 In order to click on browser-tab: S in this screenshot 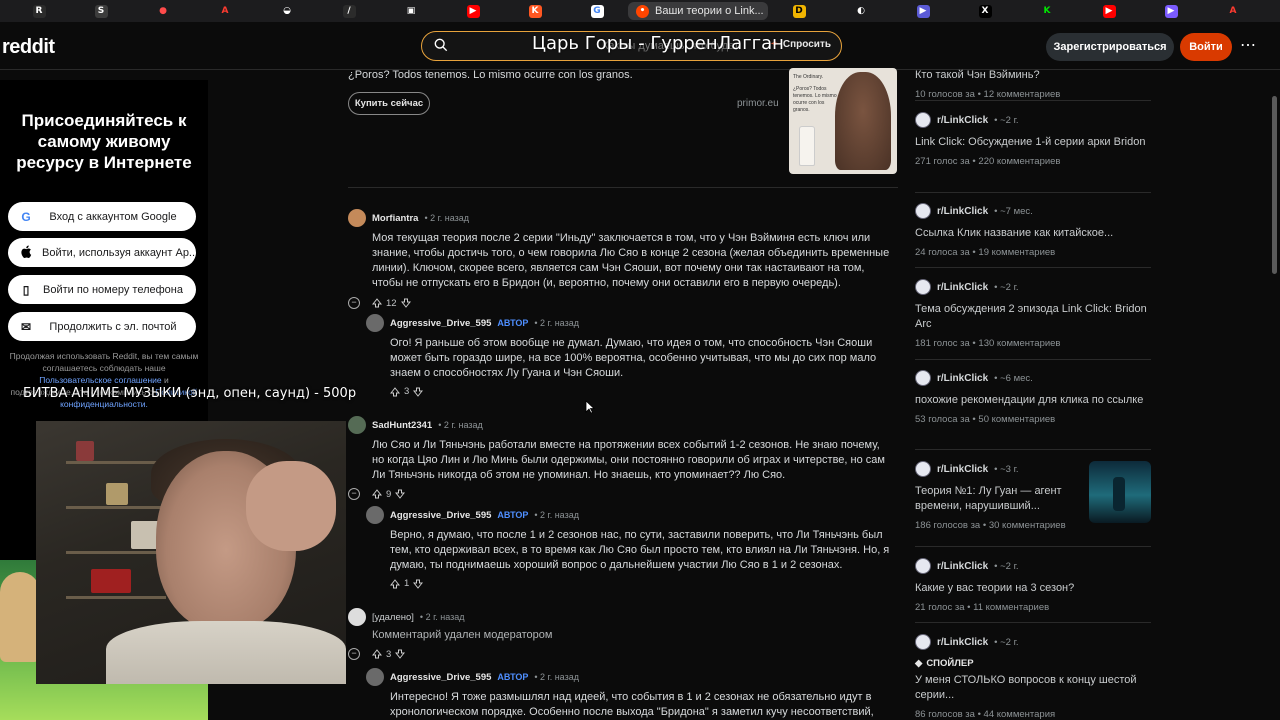, I will do `click(101, 11)`.